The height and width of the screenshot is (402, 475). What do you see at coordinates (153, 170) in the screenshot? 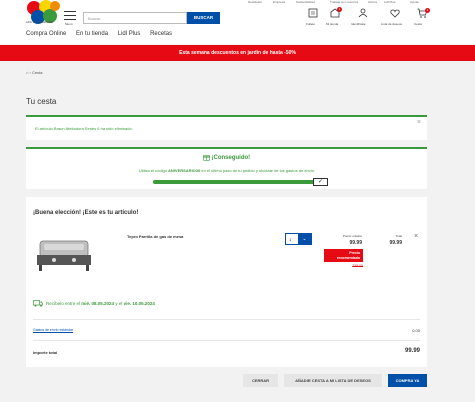
I see `success-text-before: Utiliza el código` at bounding box center [153, 170].